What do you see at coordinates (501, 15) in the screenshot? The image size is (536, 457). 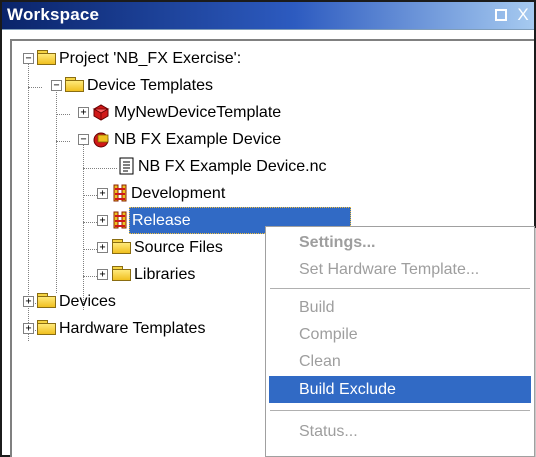 I see `float-icon` at bounding box center [501, 15].